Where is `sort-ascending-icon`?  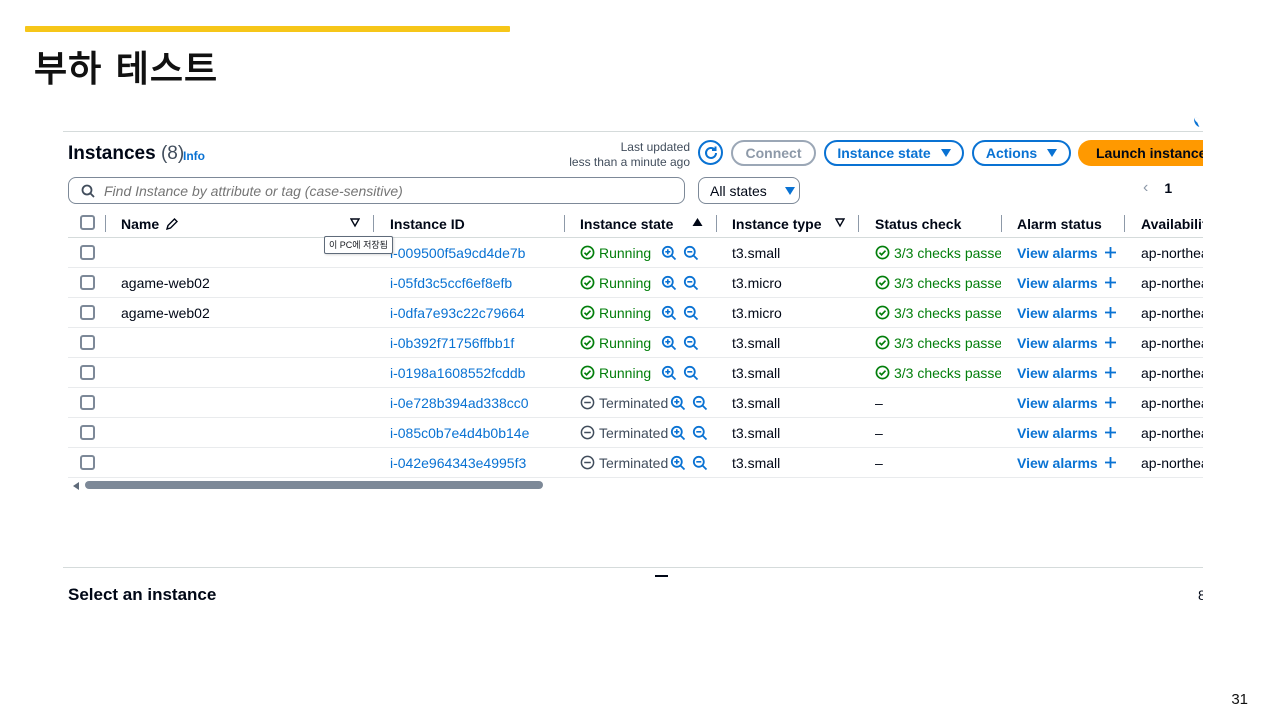 sort-ascending-icon is located at coordinates (697, 222).